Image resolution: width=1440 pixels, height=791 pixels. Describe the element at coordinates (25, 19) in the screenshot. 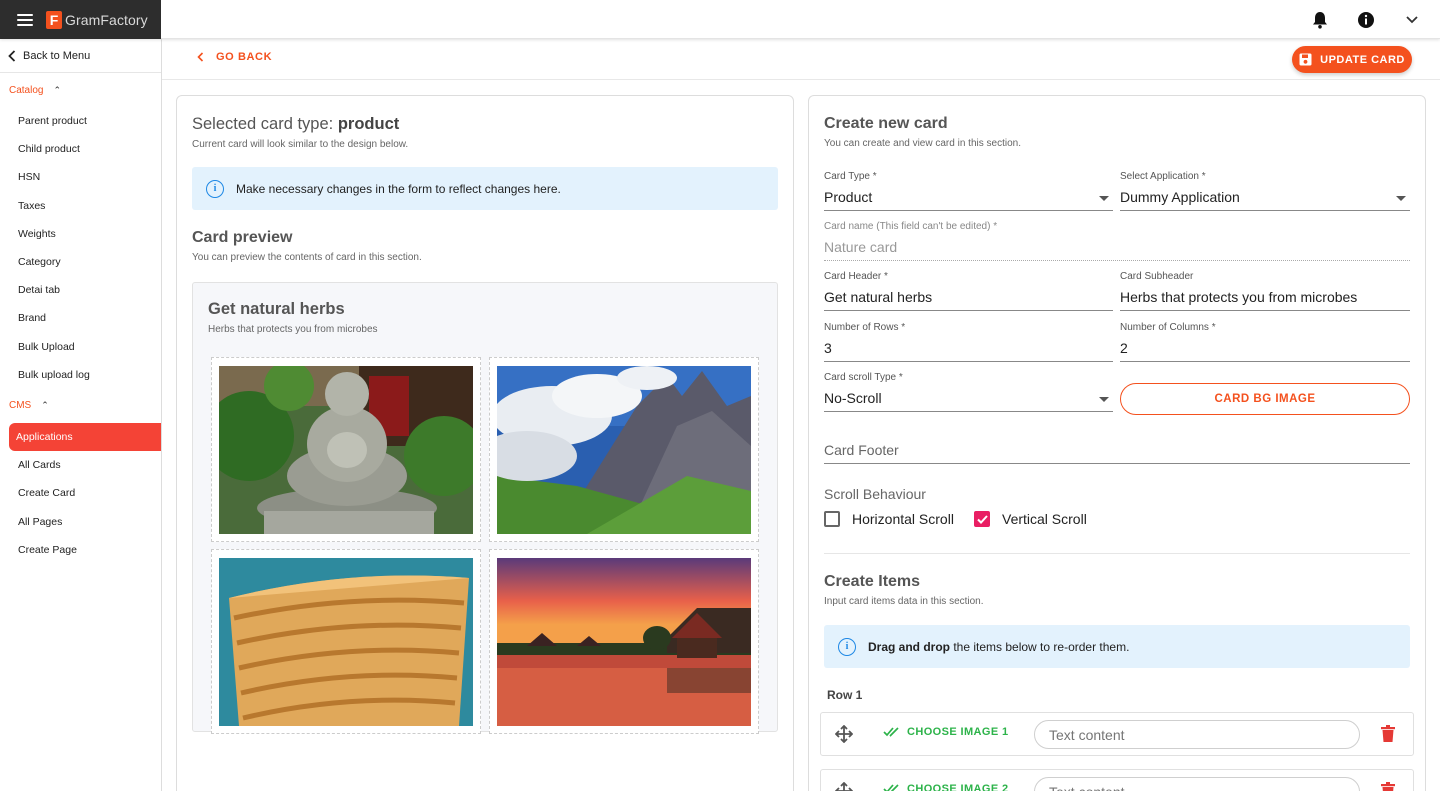

I see `menu-icon` at that location.